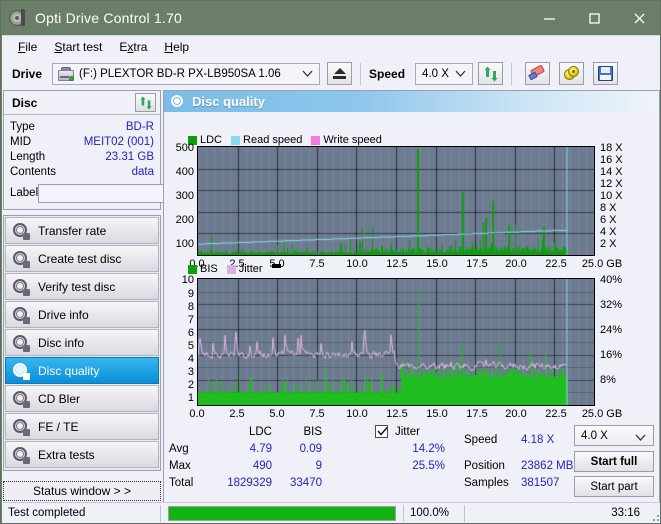 The width and height of the screenshot is (661, 524). Describe the element at coordinates (444, 73) in the screenshot. I see `speed-select: 4.0 X` at that location.